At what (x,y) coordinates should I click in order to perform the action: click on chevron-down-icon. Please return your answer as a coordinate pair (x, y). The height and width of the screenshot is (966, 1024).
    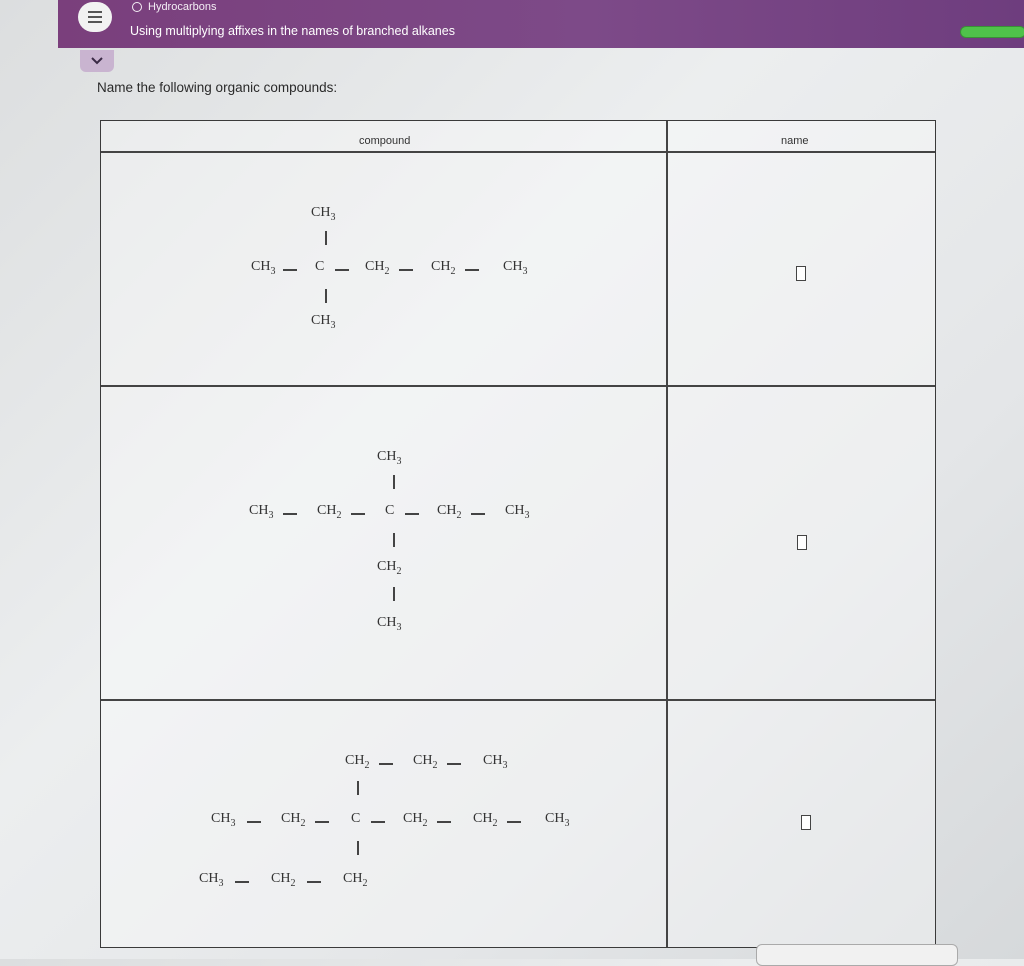
    Looking at the image, I should click on (97, 61).